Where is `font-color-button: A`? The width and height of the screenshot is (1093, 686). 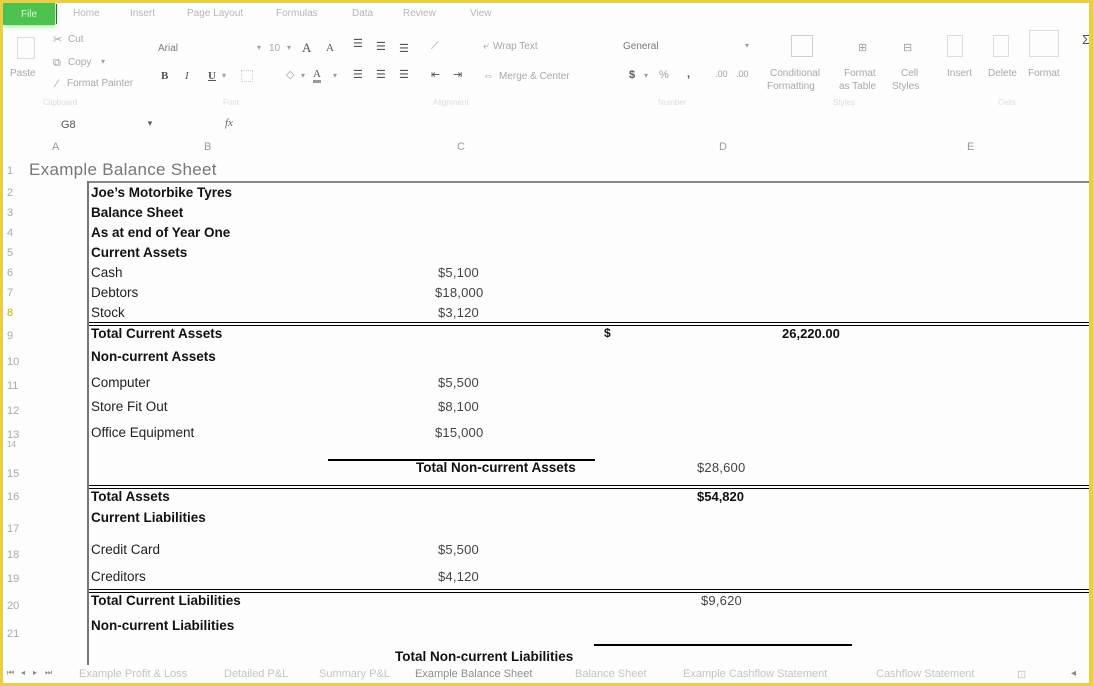
font-color-button: A is located at coordinates (317, 76).